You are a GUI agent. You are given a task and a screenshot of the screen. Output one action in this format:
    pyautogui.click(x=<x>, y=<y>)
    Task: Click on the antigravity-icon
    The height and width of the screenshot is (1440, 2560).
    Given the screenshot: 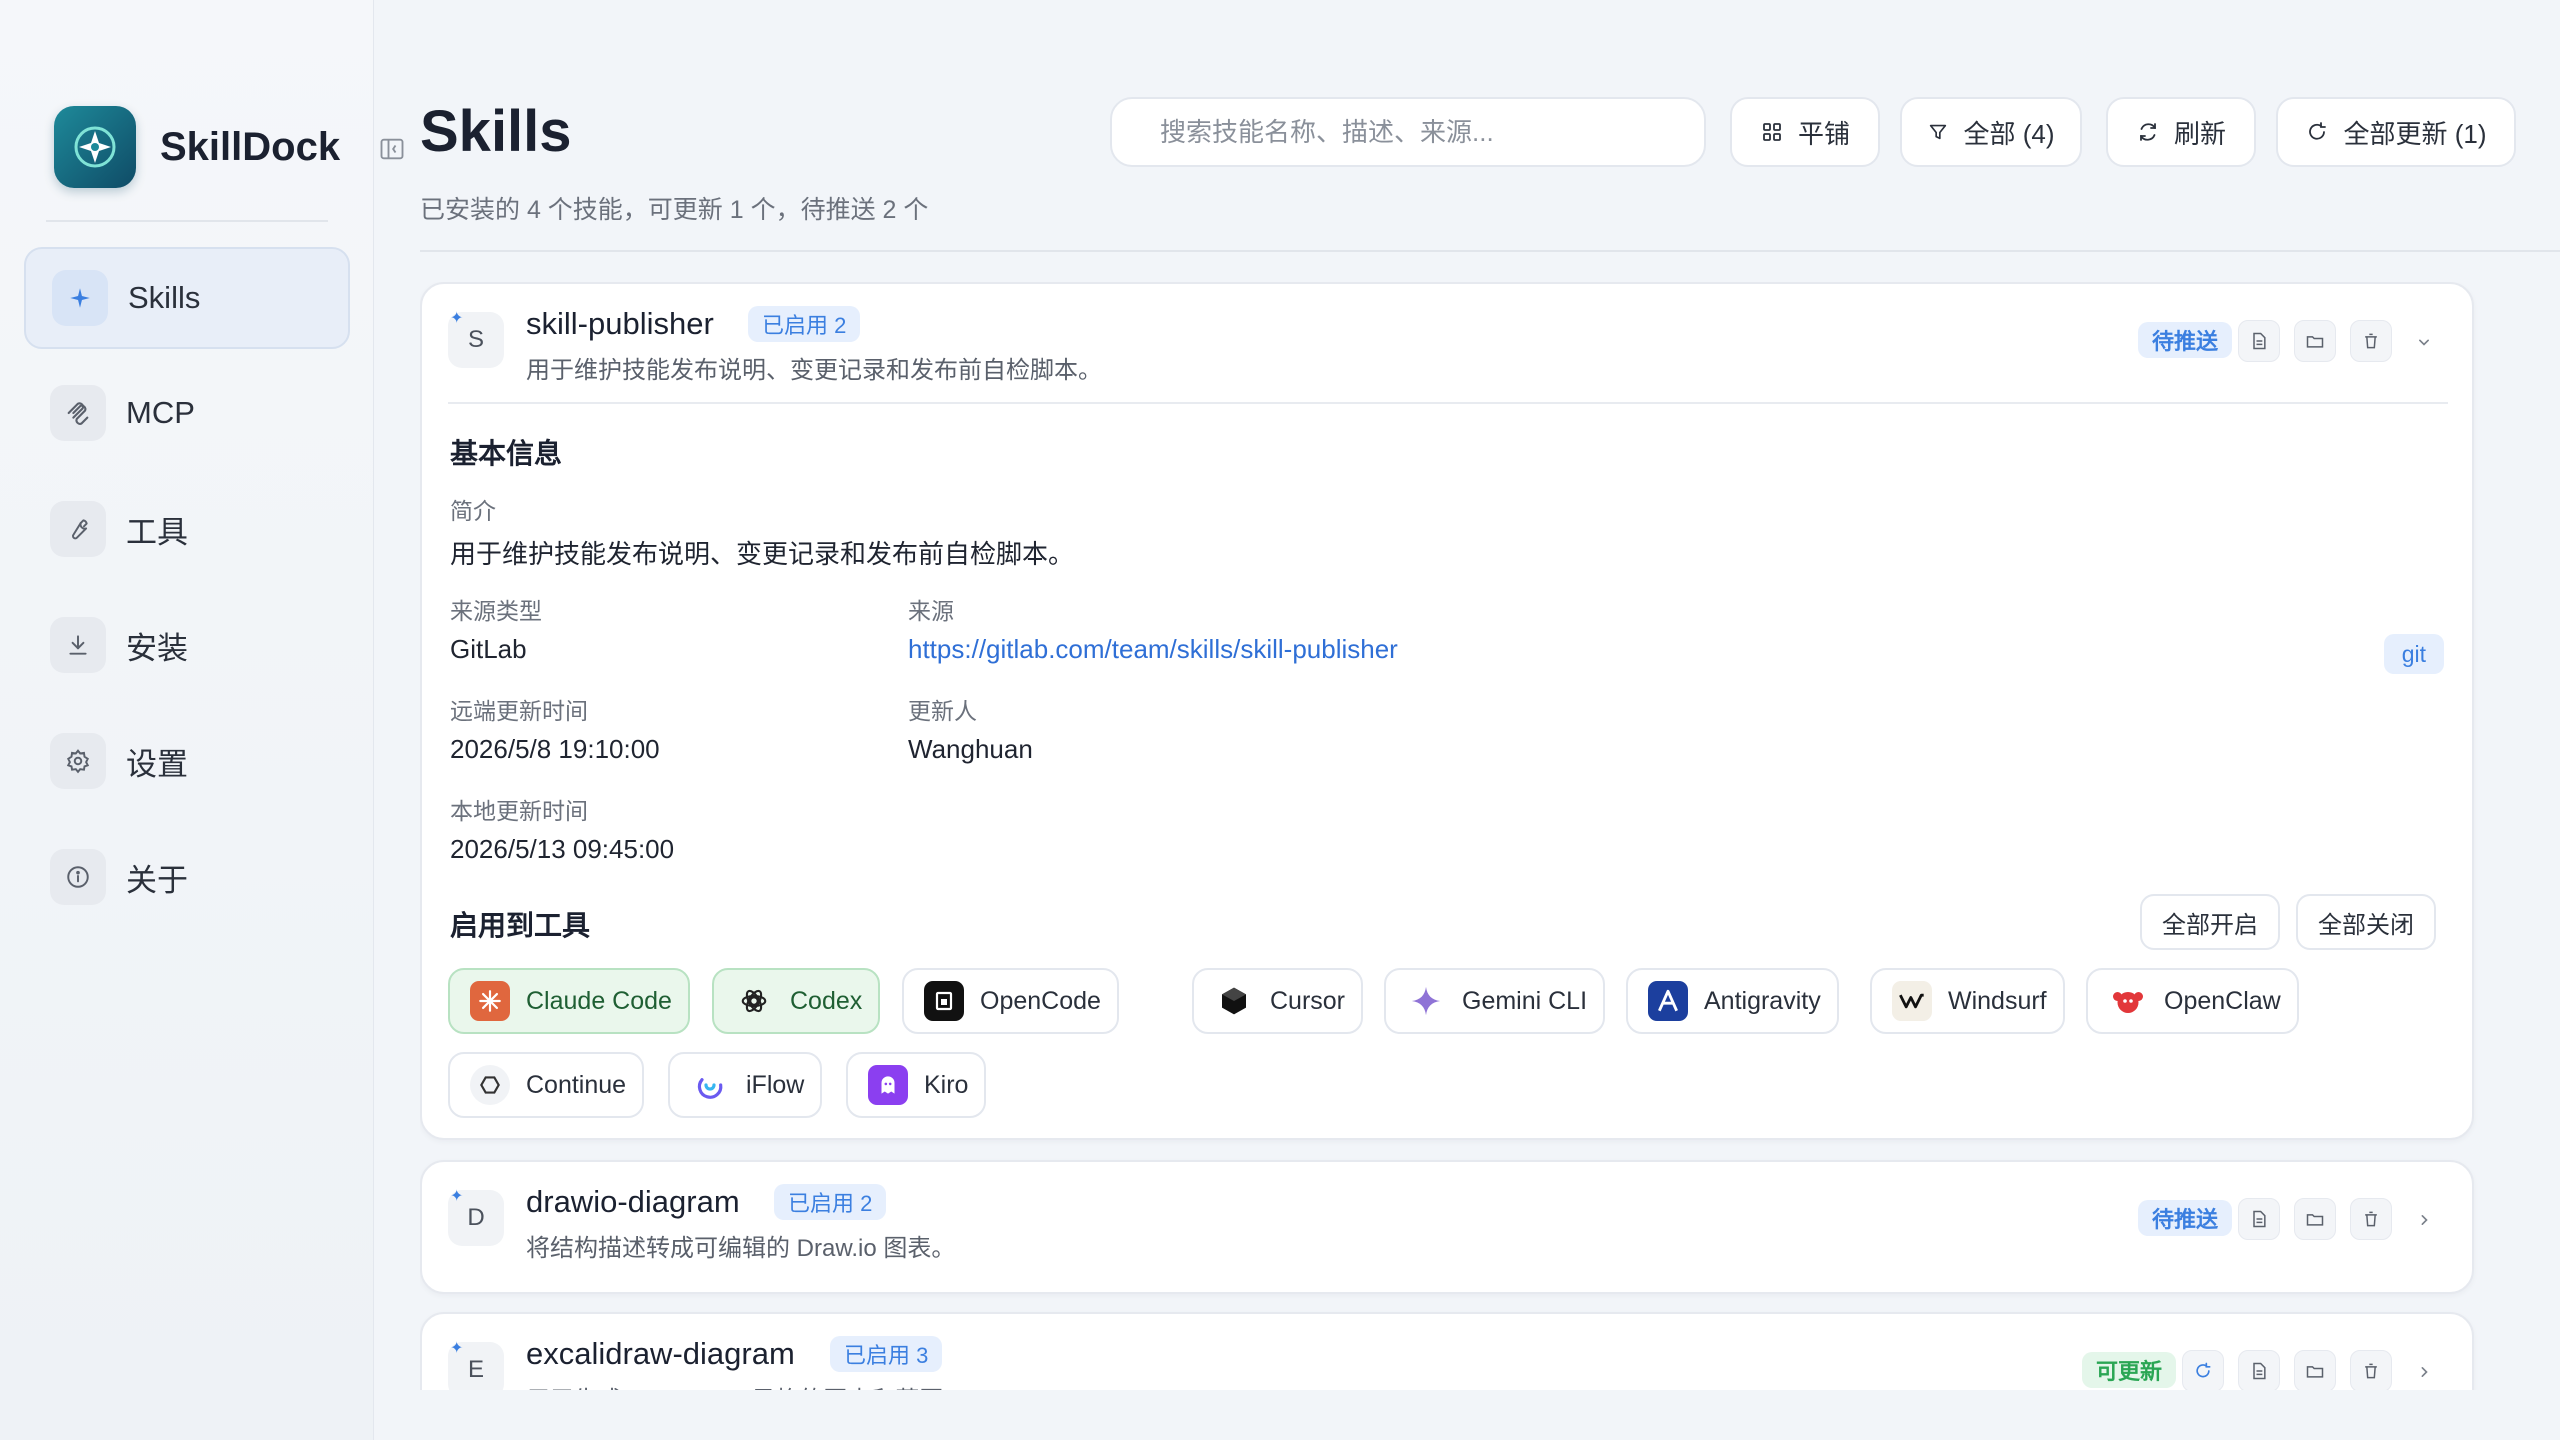 What is the action you would take?
    pyautogui.click(x=1668, y=1001)
    